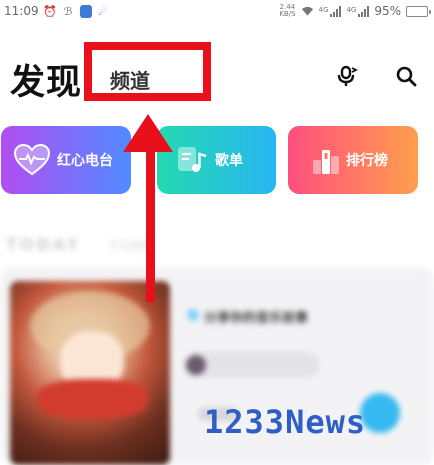 Image resolution: width=434 pixels, height=465 pixels. I want to click on battery-percent: 95%, so click(387, 11).